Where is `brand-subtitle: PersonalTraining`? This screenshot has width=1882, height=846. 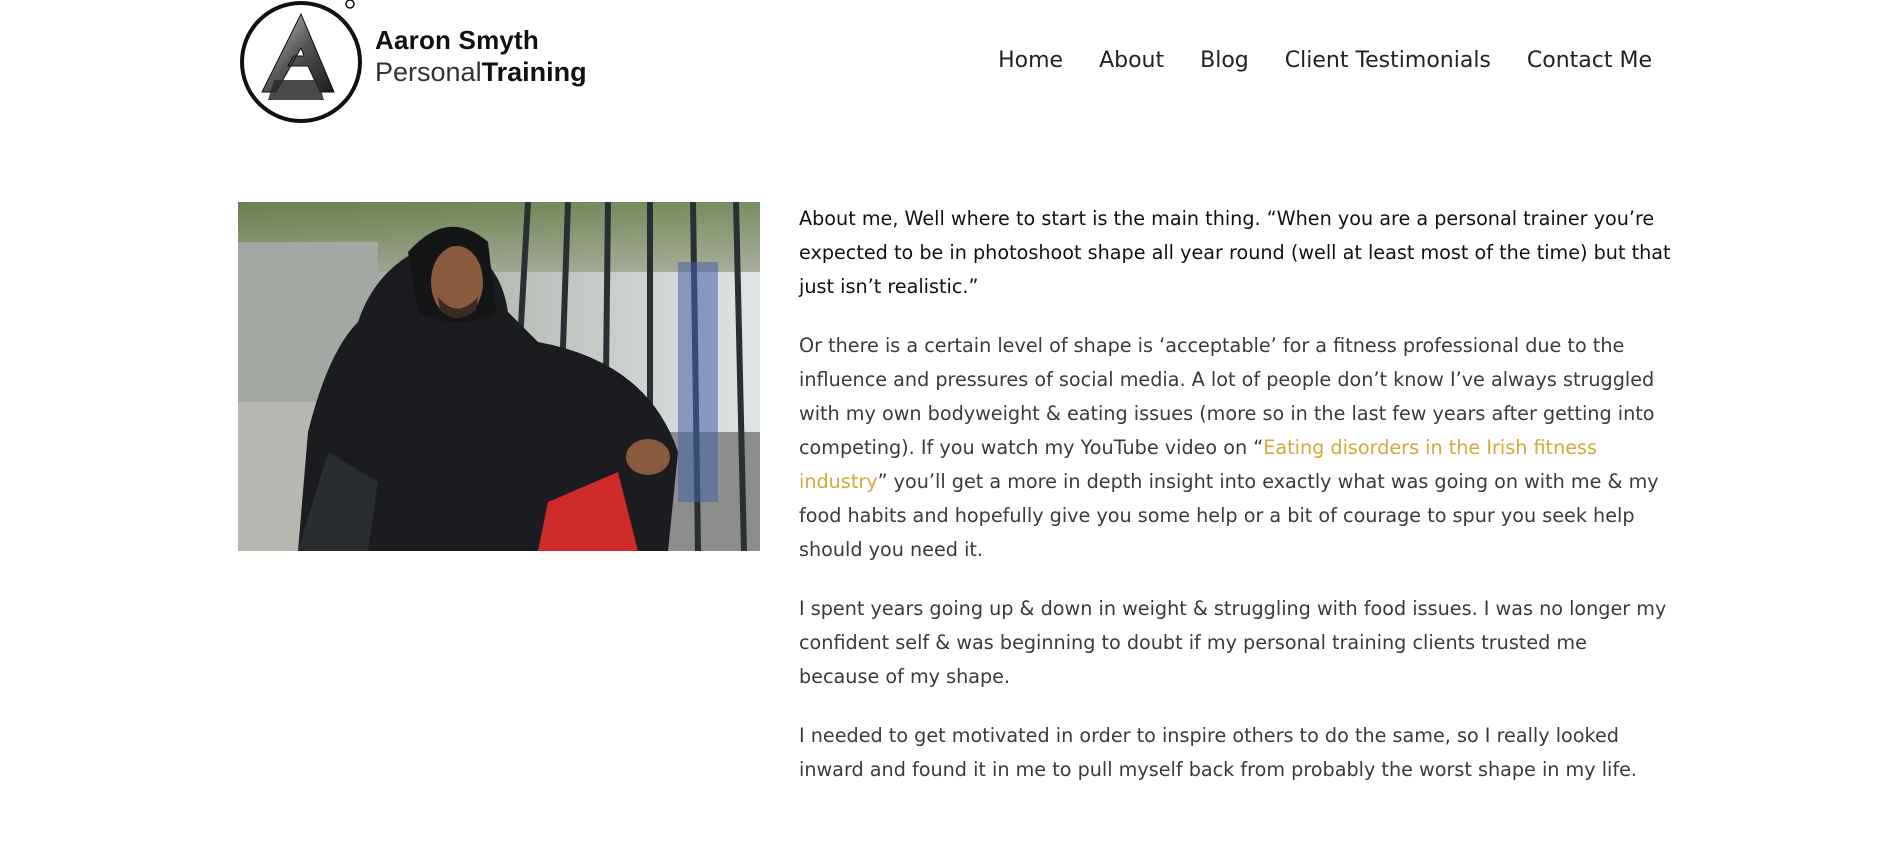 brand-subtitle: PersonalTraining is located at coordinates (481, 72).